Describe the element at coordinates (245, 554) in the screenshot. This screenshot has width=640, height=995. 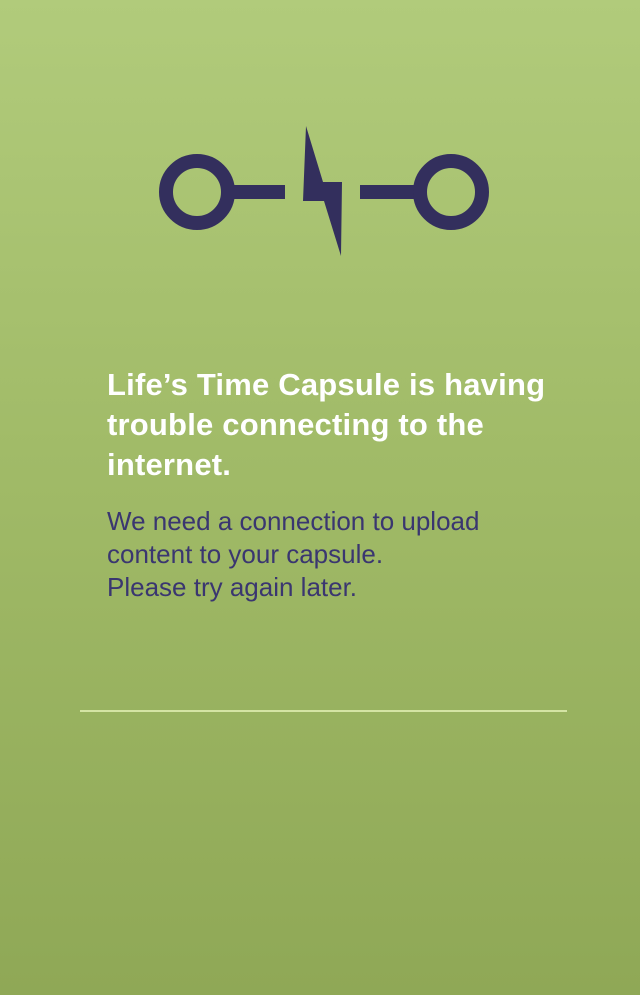
I see `error-description-line-2: content to your capsule.` at that location.